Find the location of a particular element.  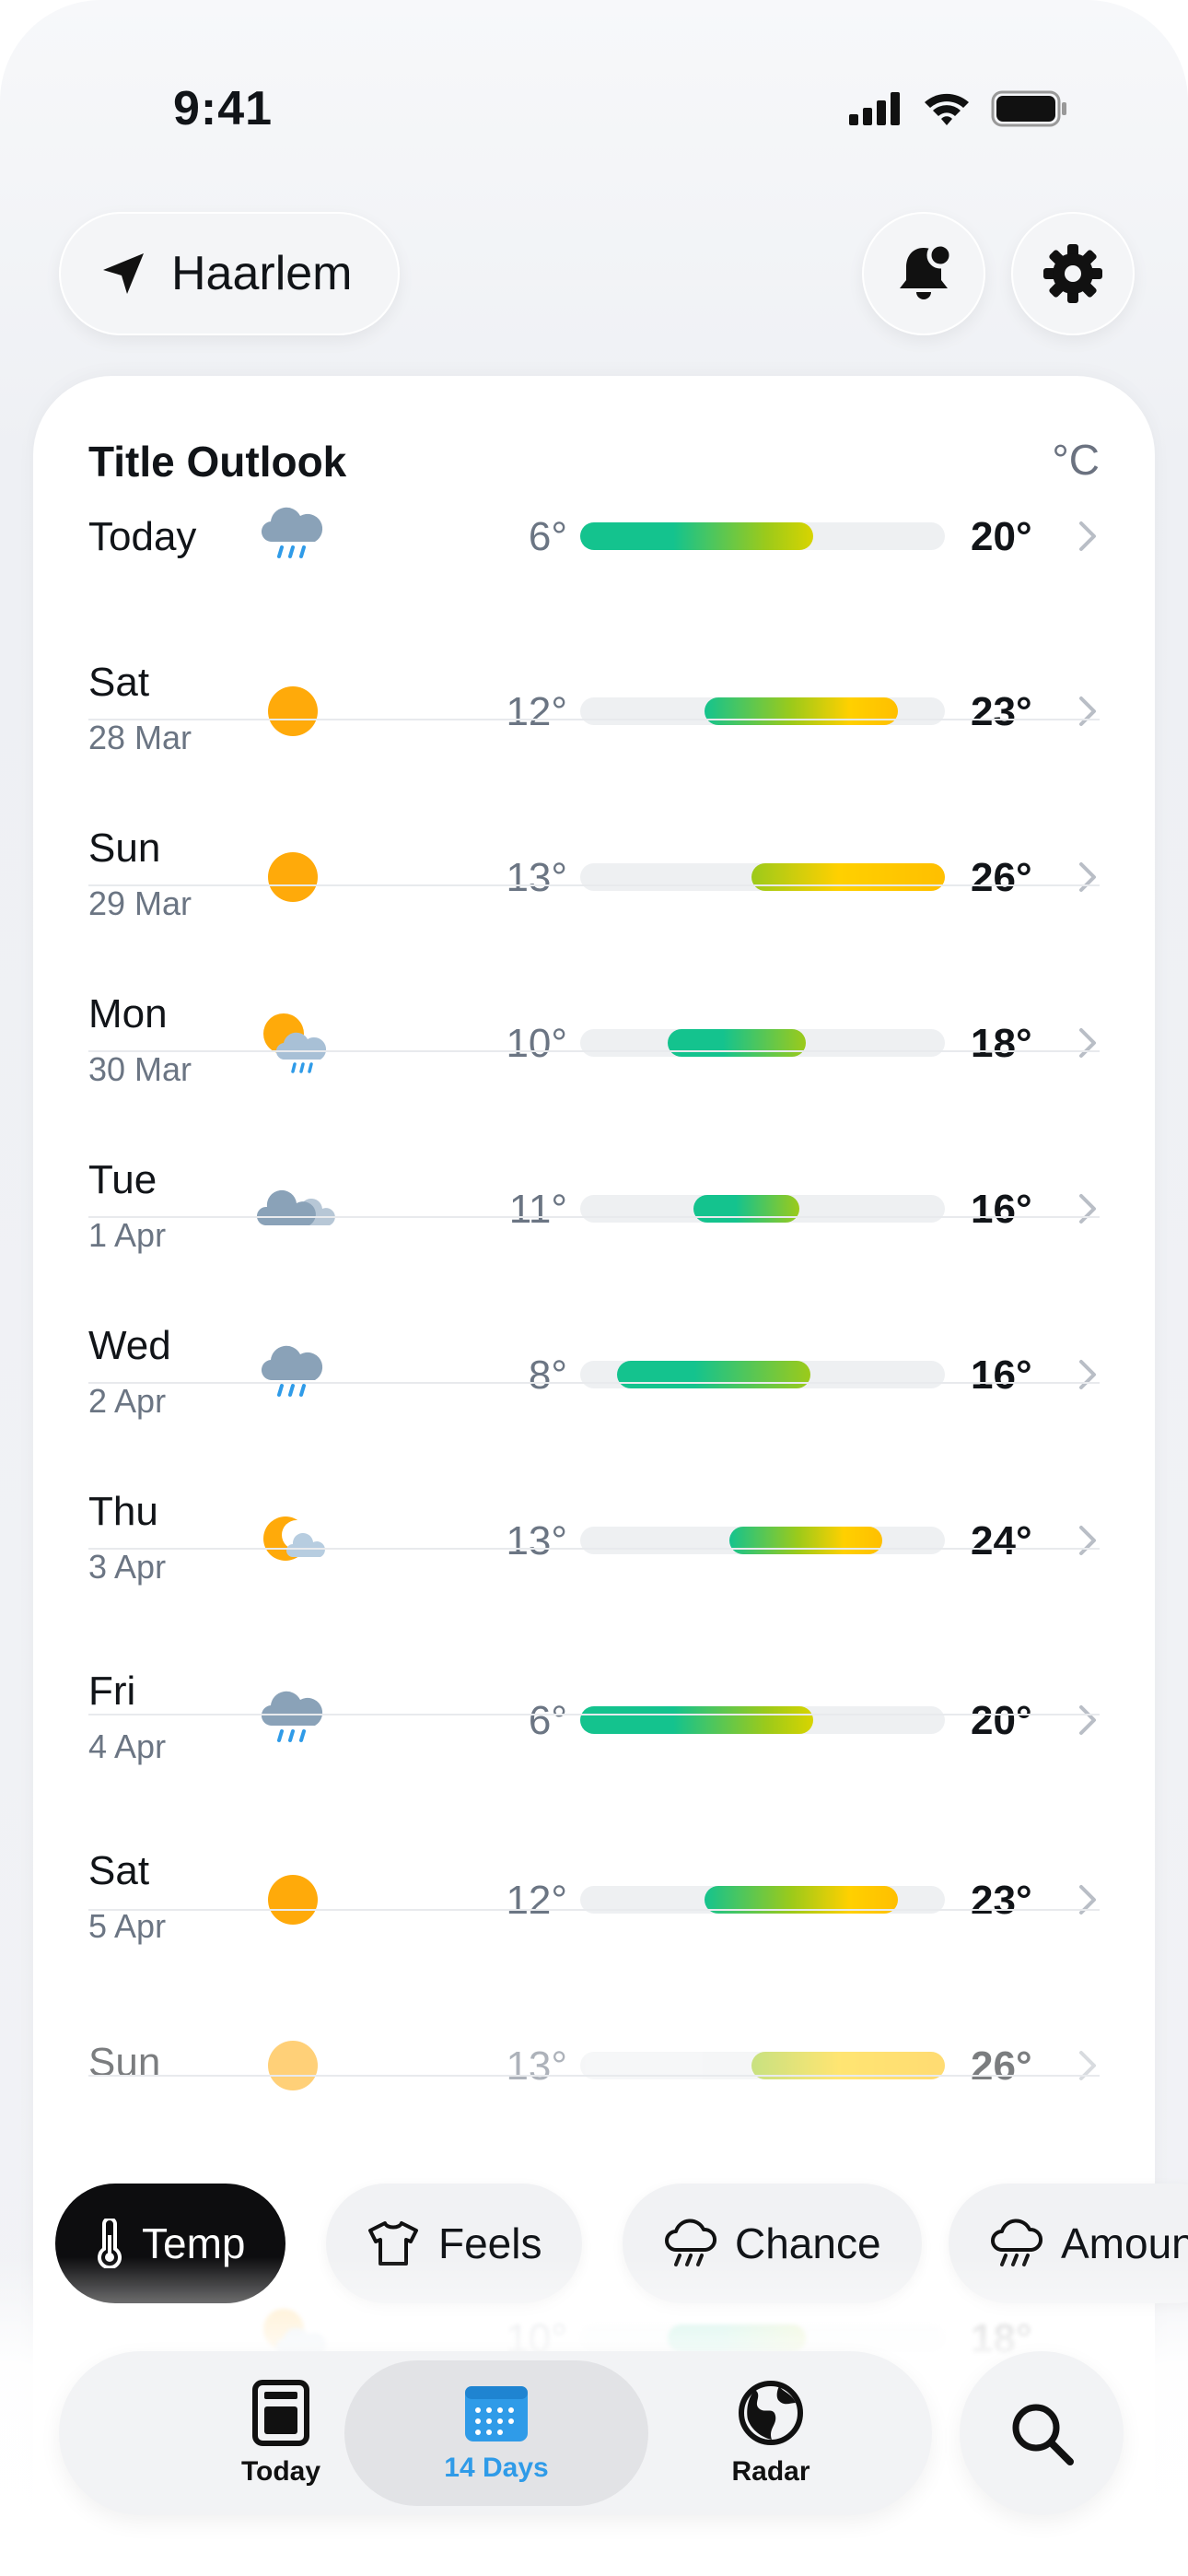

date-label: 29 Mar is located at coordinates (140, 903).